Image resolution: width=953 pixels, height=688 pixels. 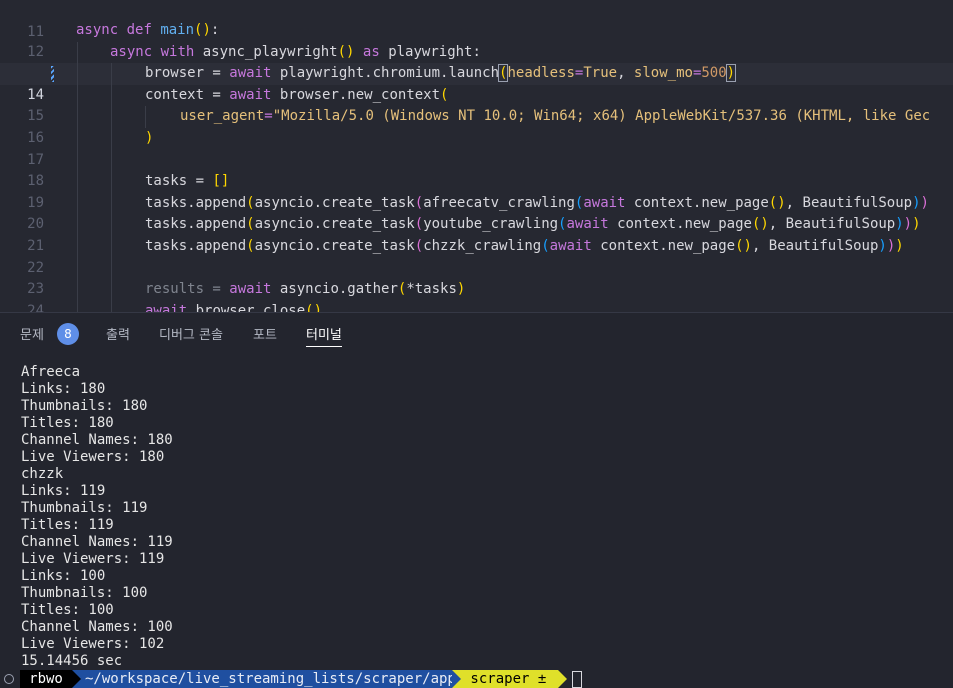 I want to click on terminal-line: Thumbnails: 180, so click(x=84, y=406).